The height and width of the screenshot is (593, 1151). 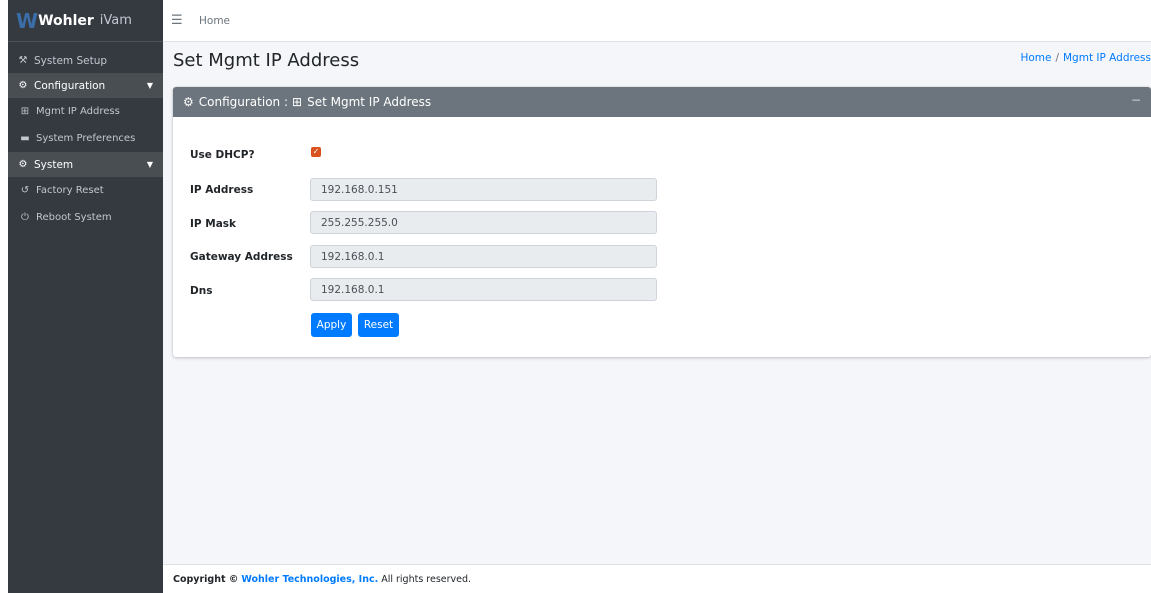 What do you see at coordinates (23, 164) in the screenshot?
I see `gears-icon: ⚙` at bounding box center [23, 164].